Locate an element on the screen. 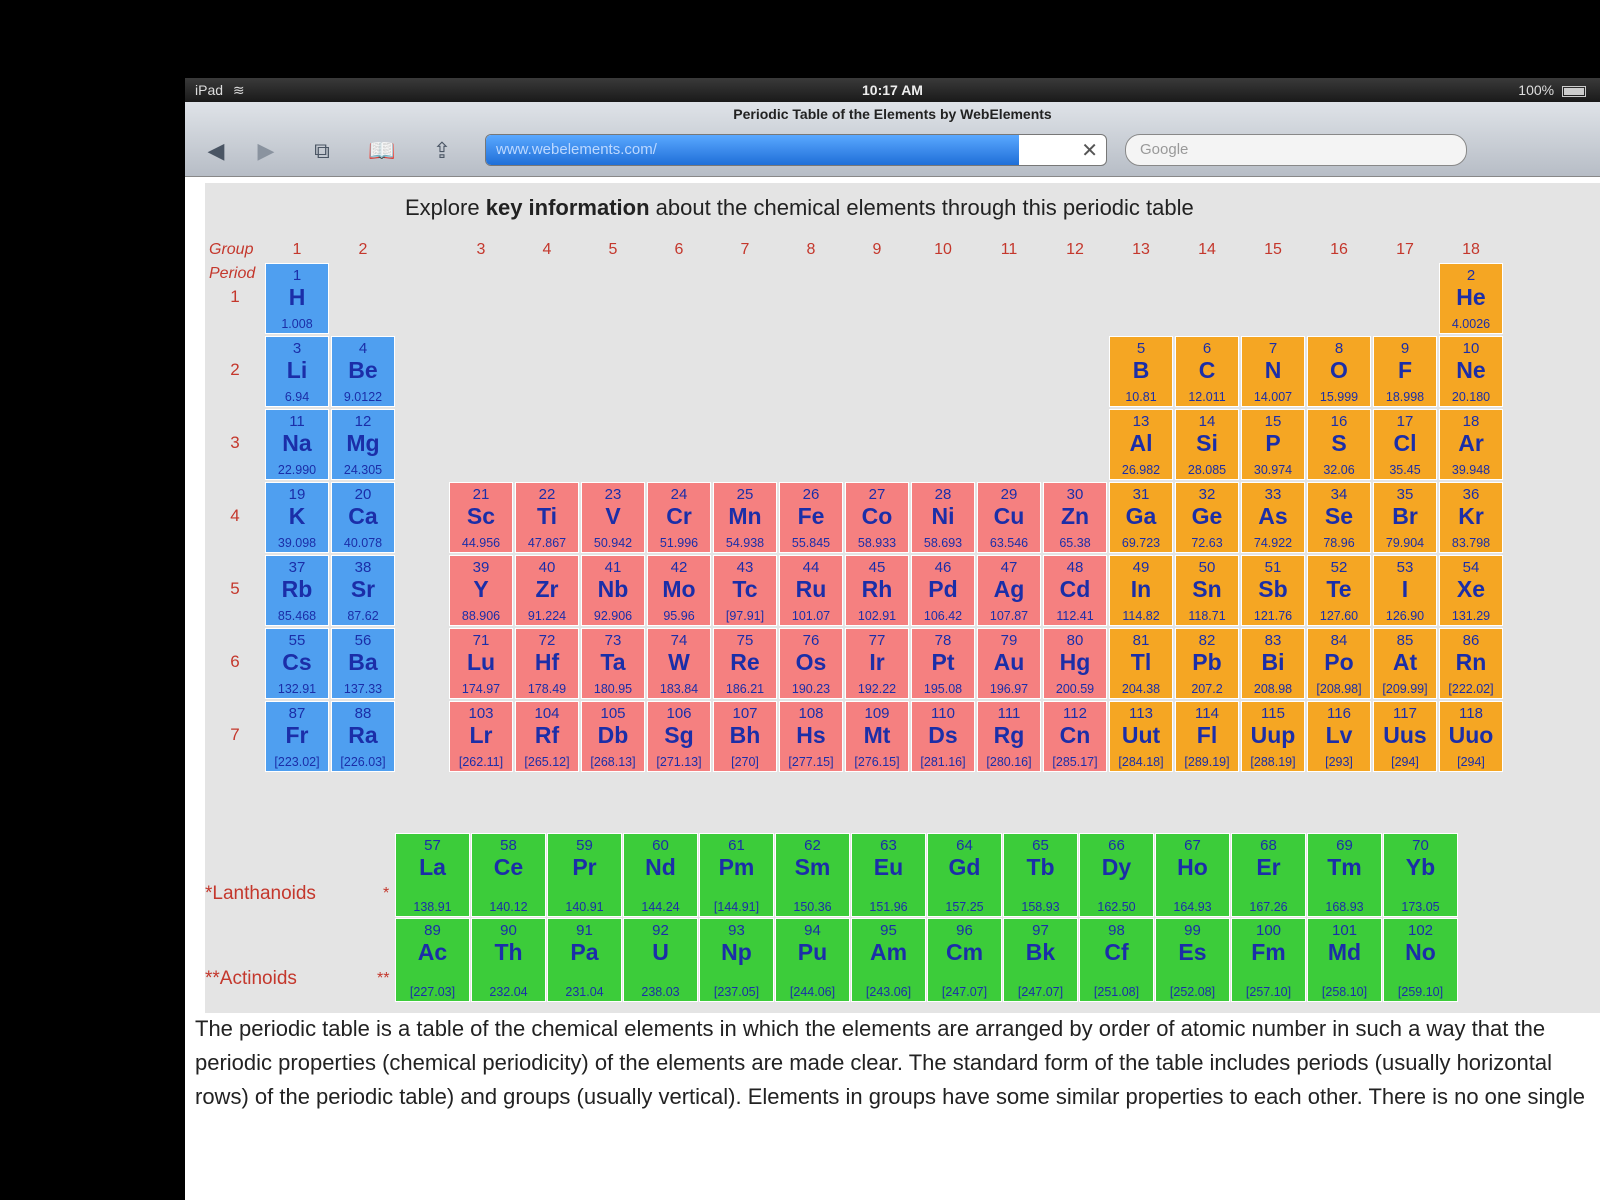 The width and height of the screenshot is (1600, 1200). element-pm: 61 Pm [144.91] is located at coordinates (736, 875).